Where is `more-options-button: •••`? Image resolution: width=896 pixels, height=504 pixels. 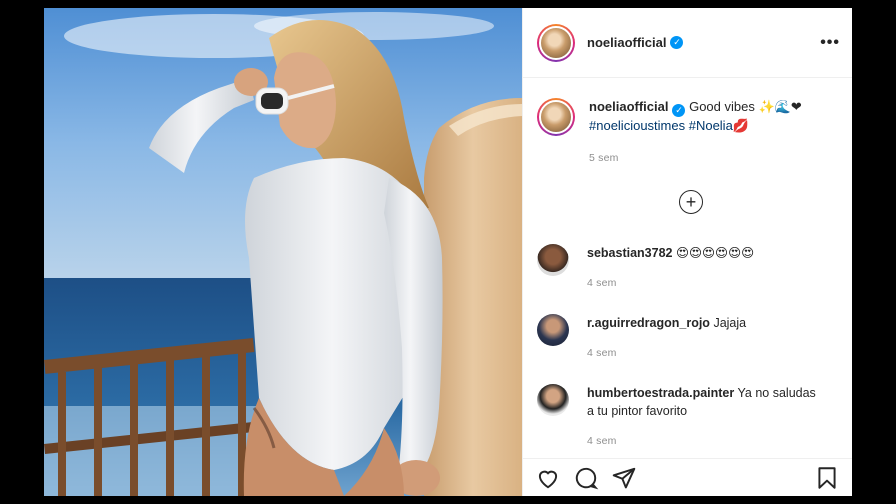 more-options-button: ••• is located at coordinates (830, 42).